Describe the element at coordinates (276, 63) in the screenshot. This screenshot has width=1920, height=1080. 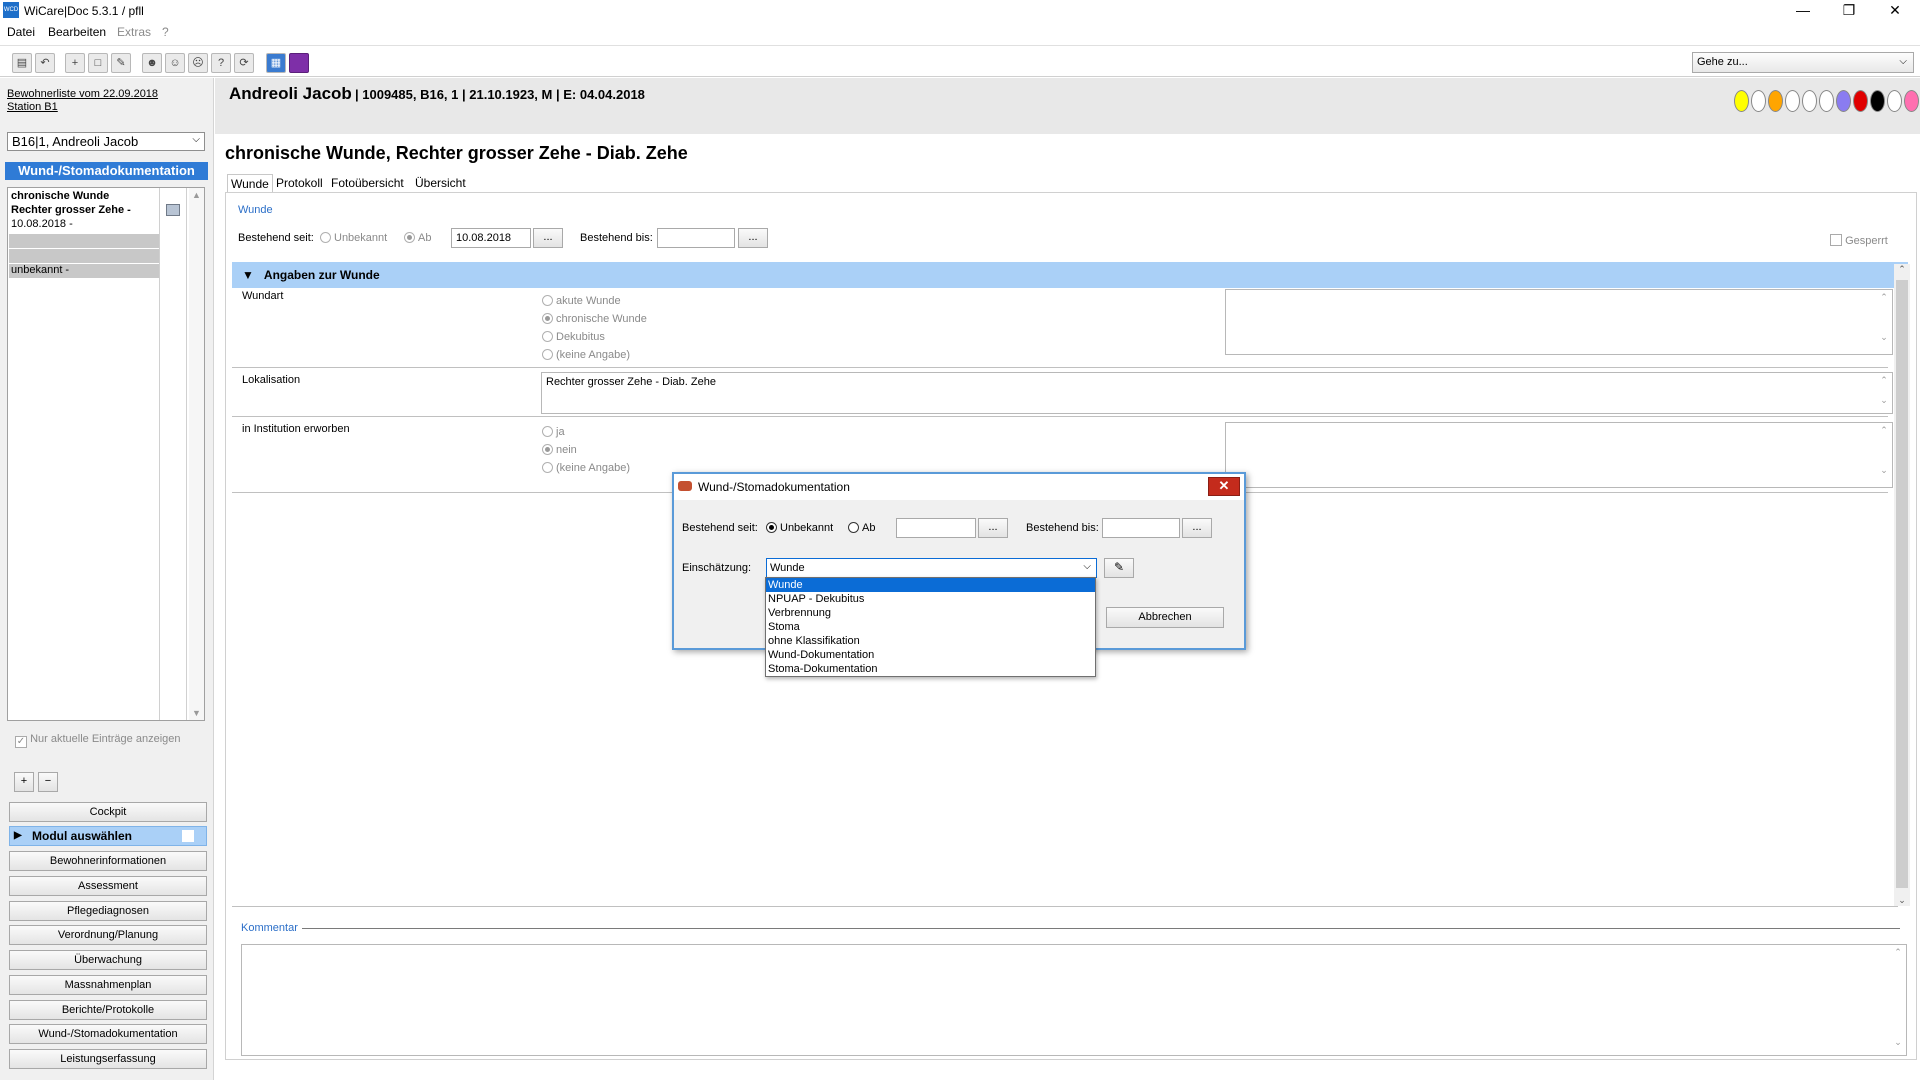
I see `print-icon: ▦` at that location.